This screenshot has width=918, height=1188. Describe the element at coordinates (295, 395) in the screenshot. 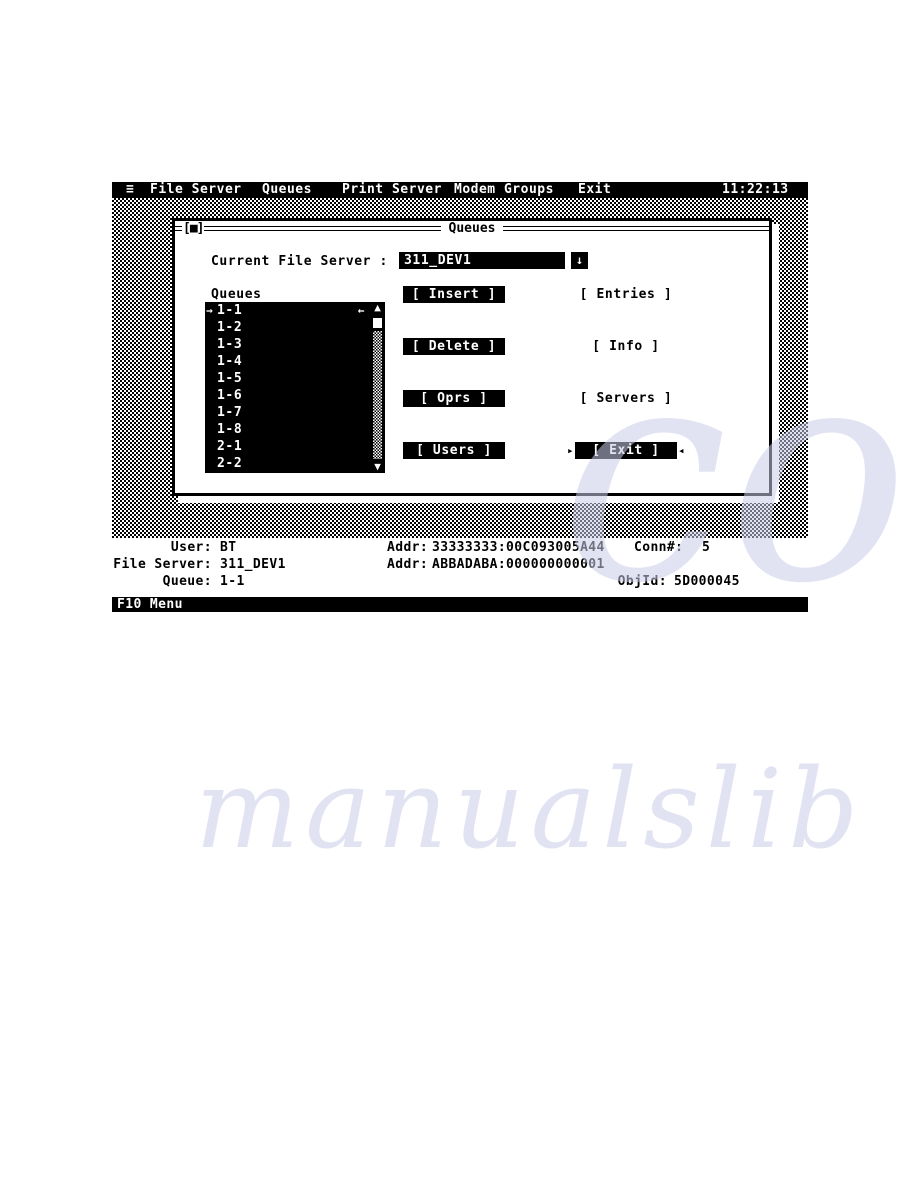

I see `list-item: 1-6` at that location.